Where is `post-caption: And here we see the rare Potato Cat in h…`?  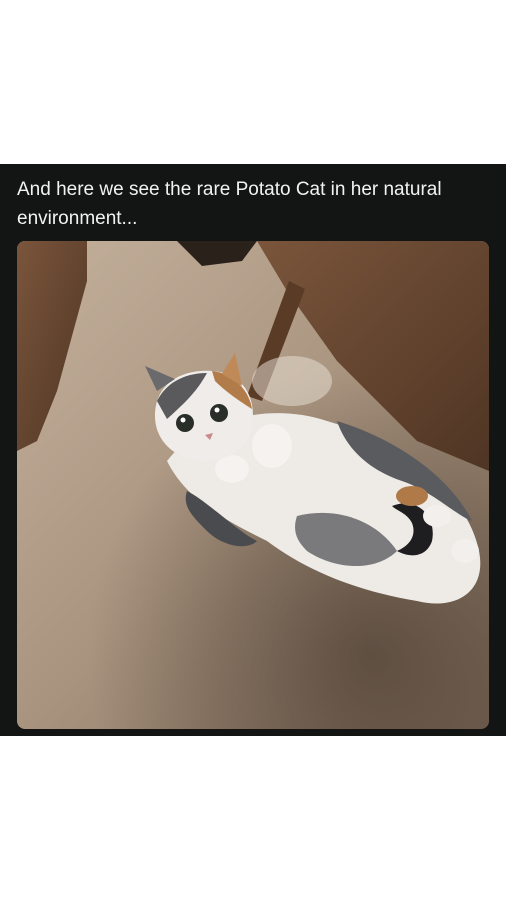
post-caption: And here we see the rare Potato Cat in h… is located at coordinates (229, 204).